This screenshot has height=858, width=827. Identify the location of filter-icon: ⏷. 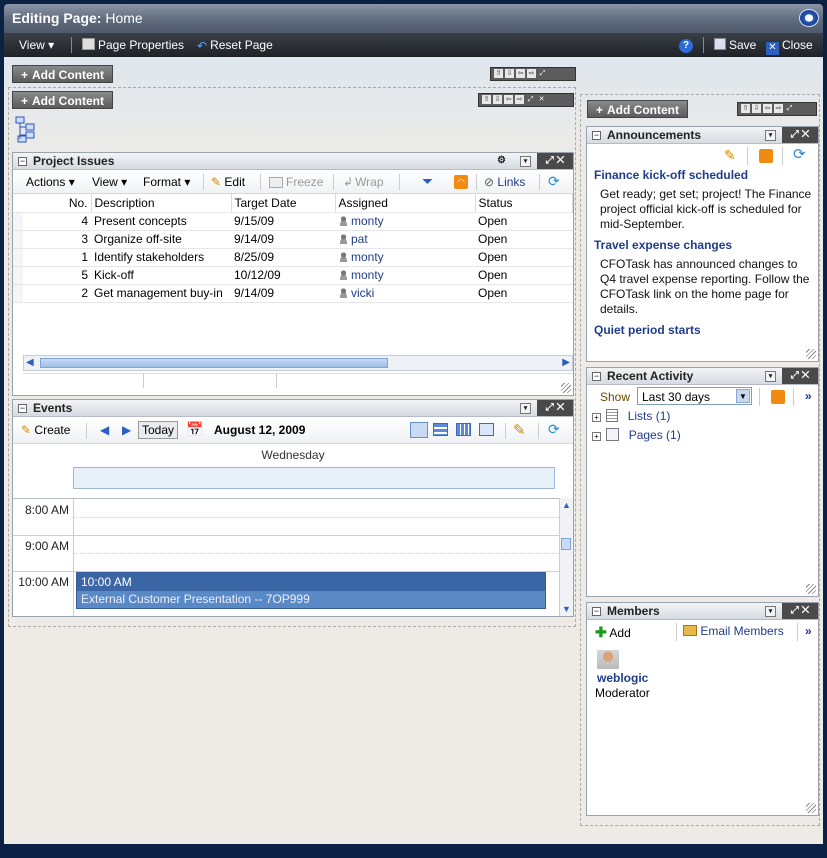
(427, 181).